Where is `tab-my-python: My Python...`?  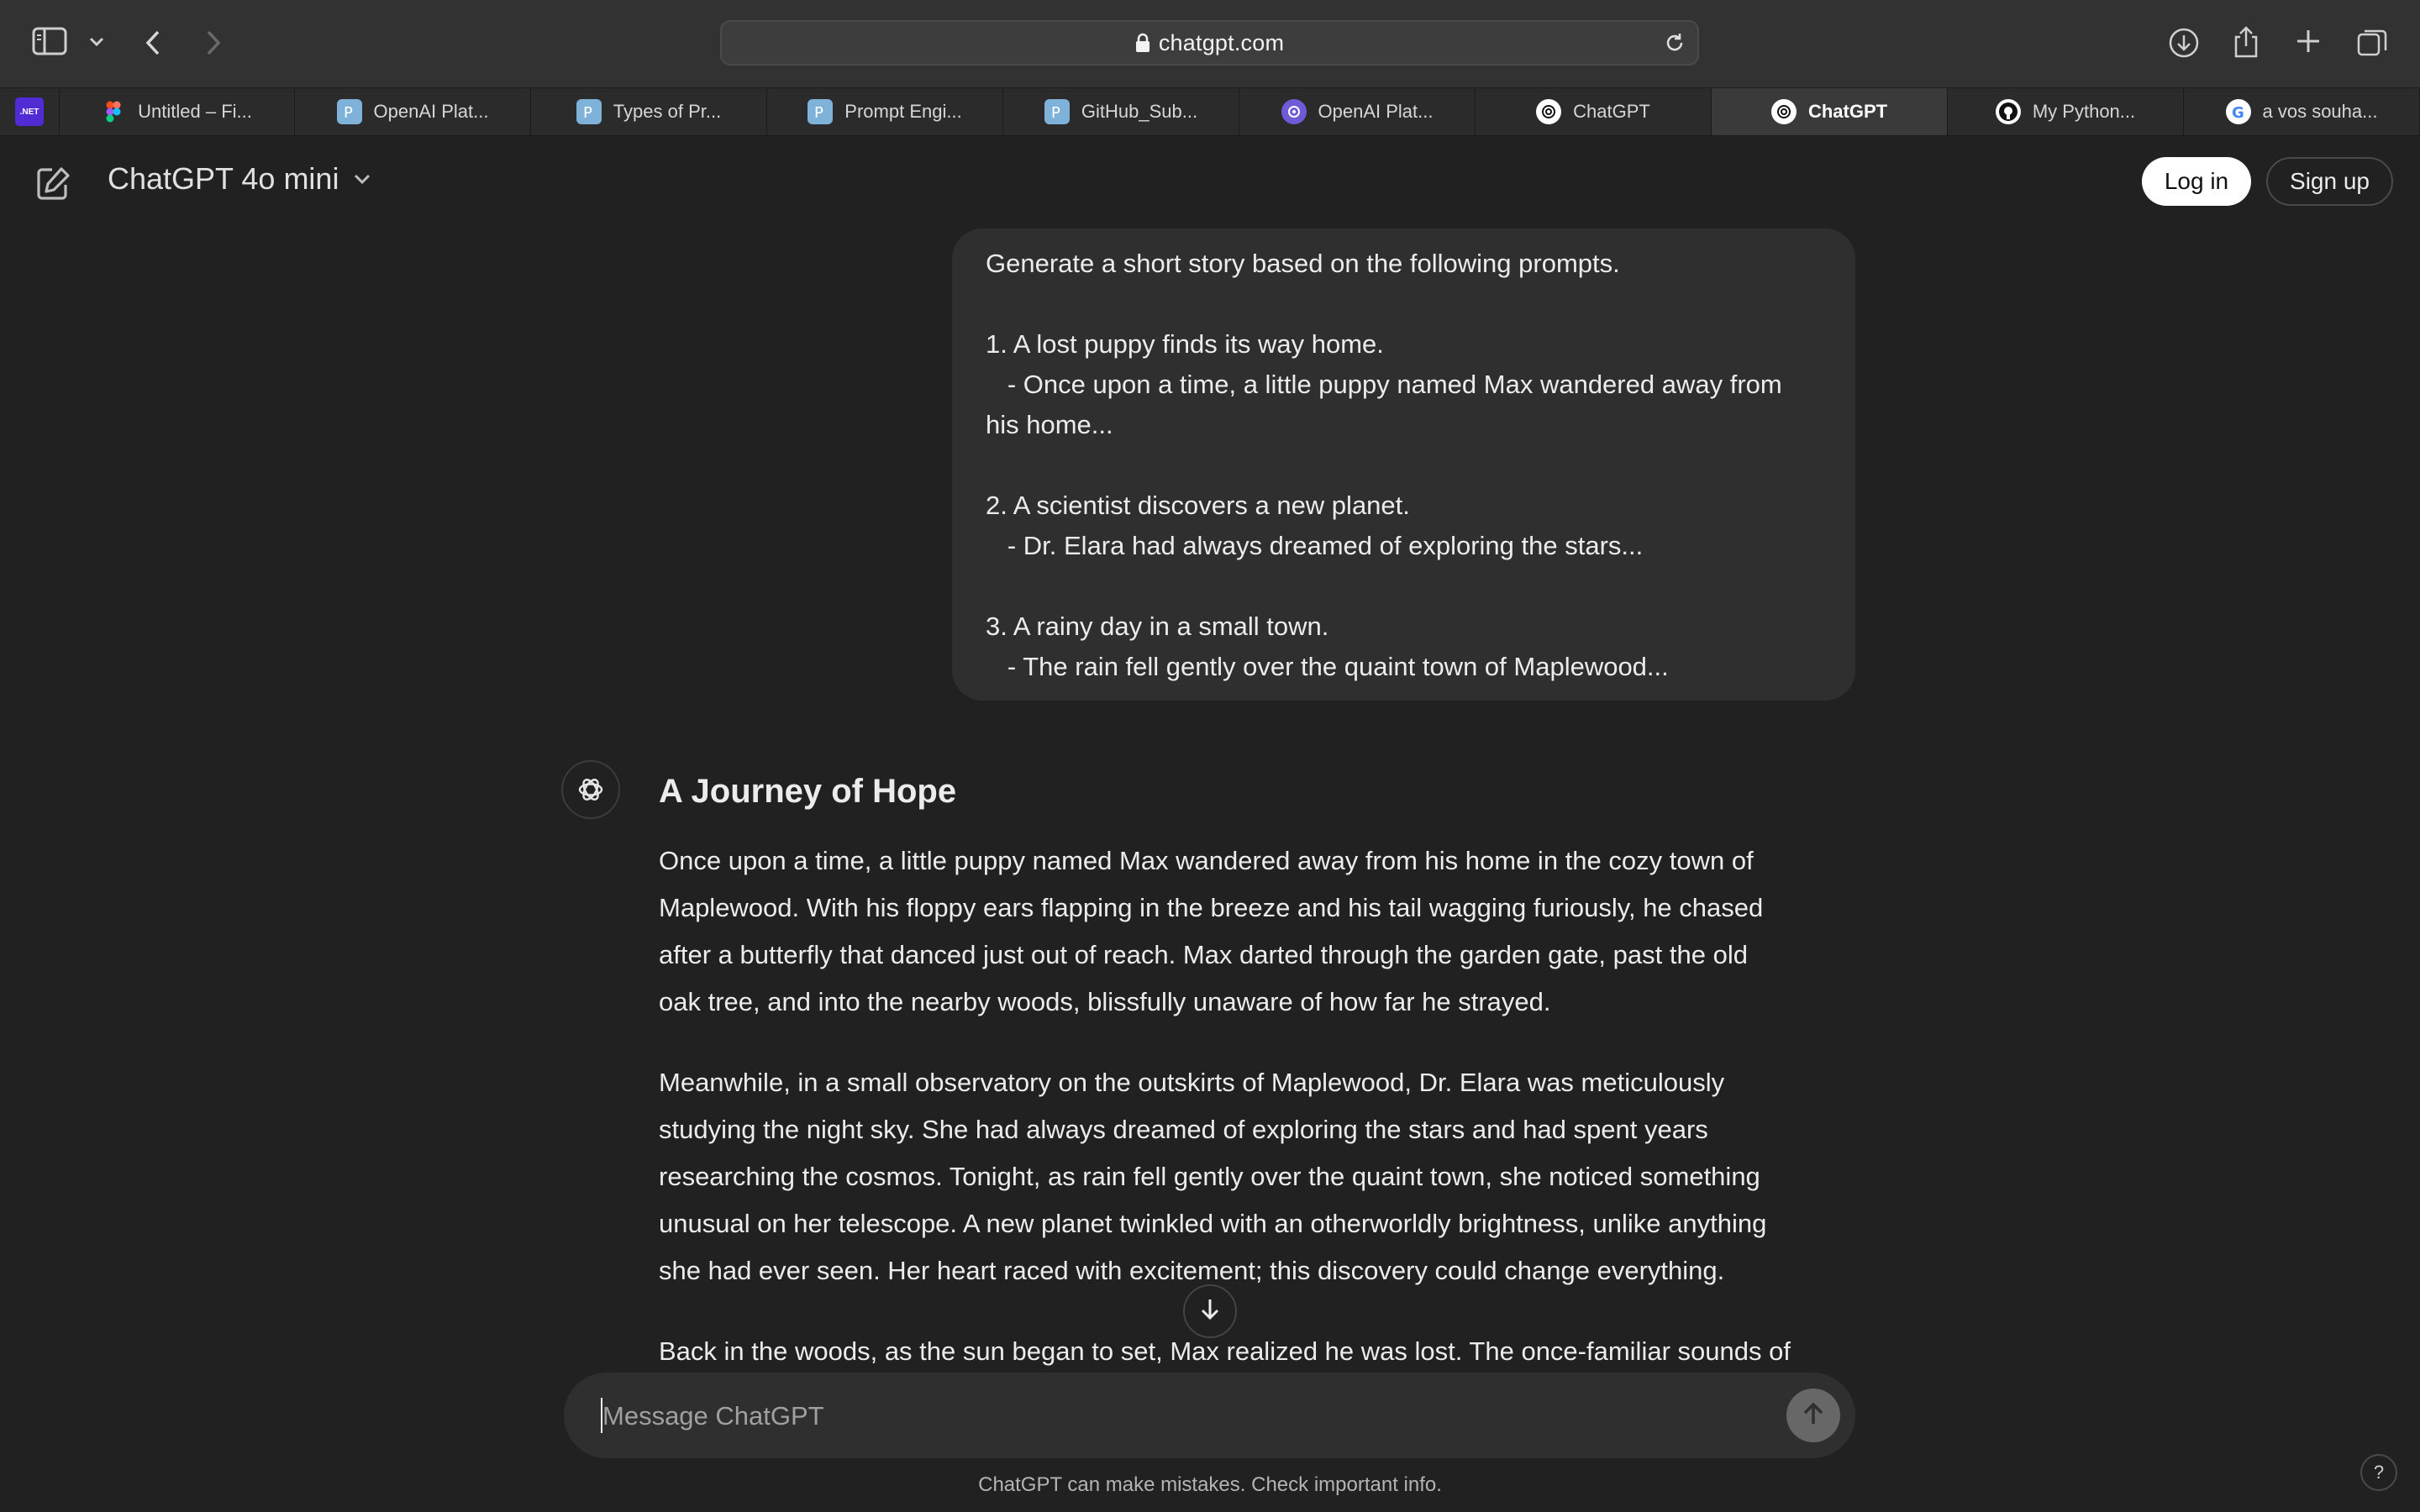
tab-my-python: My Python... is located at coordinates (2066, 111).